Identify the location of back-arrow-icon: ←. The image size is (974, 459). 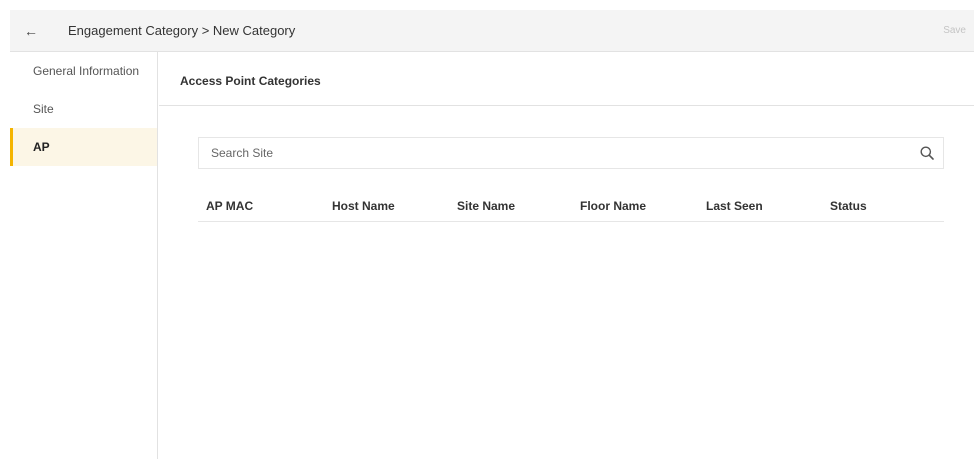
(33, 31).